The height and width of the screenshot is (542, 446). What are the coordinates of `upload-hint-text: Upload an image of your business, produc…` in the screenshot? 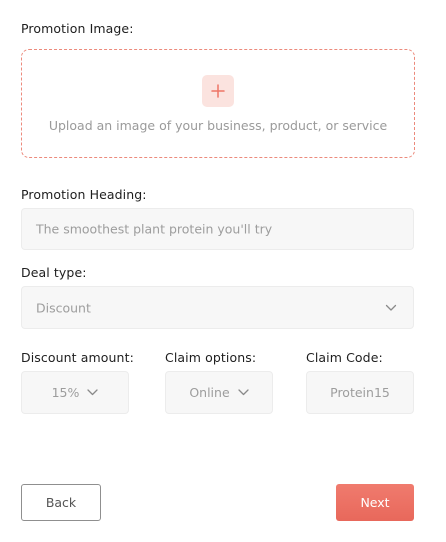 It's located at (218, 125).